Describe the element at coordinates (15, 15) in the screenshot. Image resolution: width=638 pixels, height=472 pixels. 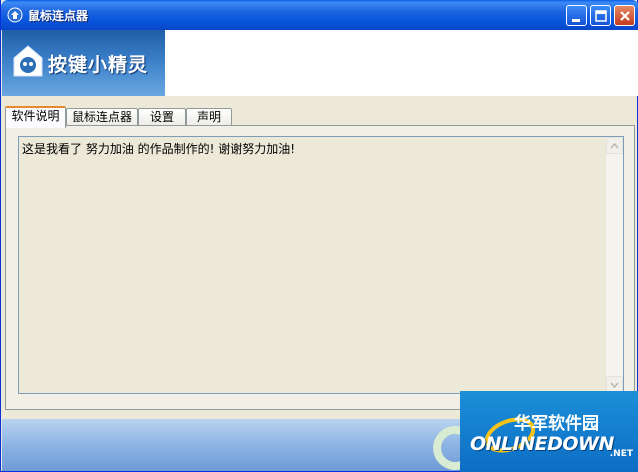
I see `app-icon` at that location.